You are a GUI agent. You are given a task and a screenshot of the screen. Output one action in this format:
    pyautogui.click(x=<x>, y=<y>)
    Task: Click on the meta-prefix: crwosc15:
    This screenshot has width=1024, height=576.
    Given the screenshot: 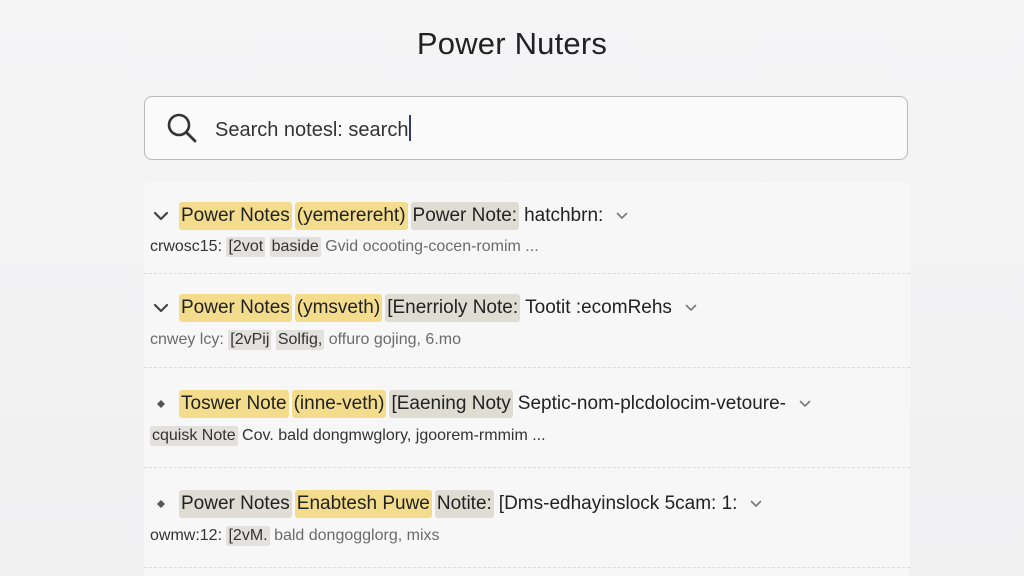 What is the action you would take?
    pyautogui.click(x=186, y=246)
    